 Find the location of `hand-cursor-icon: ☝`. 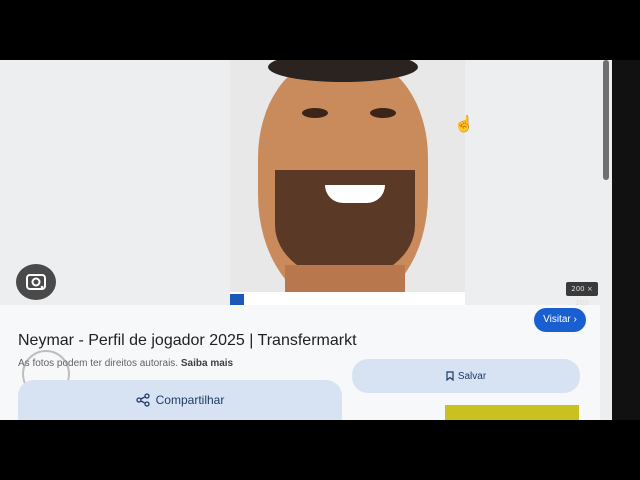

hand-cursor-icon: ☝ is located at coordinates (464, 124).